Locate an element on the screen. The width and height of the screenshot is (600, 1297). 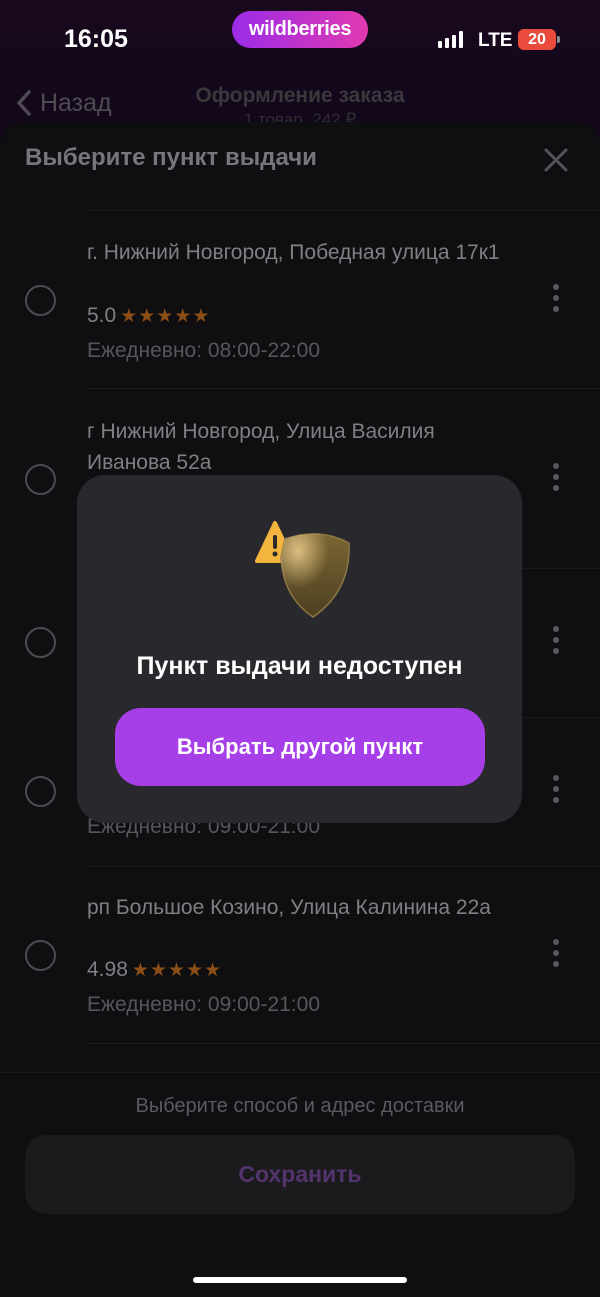
save-button: Сохранить is located at coordinates (300, 1174).